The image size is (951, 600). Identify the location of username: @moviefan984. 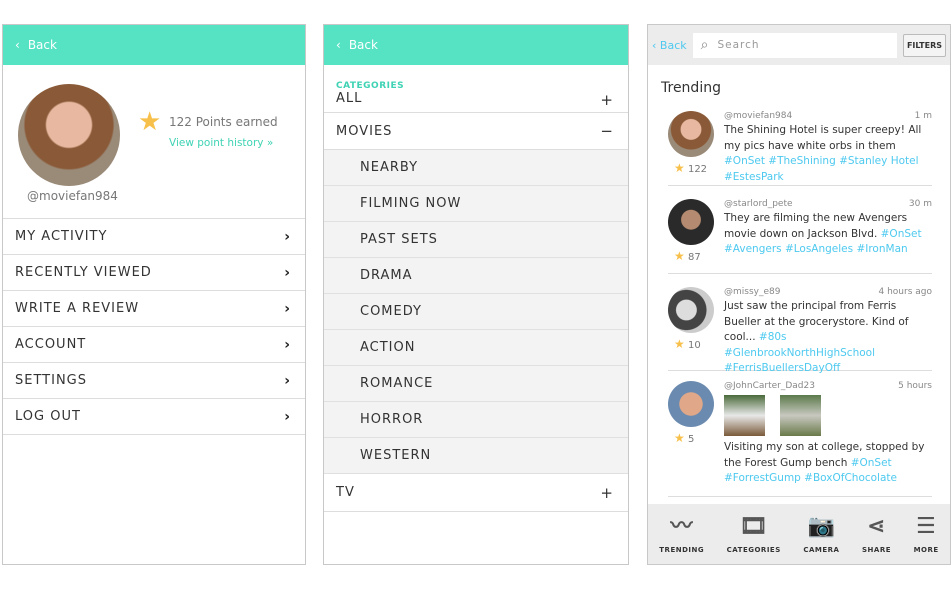
(72, 196).